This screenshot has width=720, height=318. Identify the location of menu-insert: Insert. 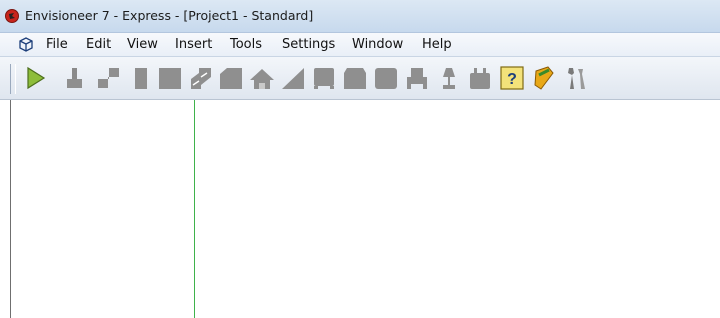
(193, 44).